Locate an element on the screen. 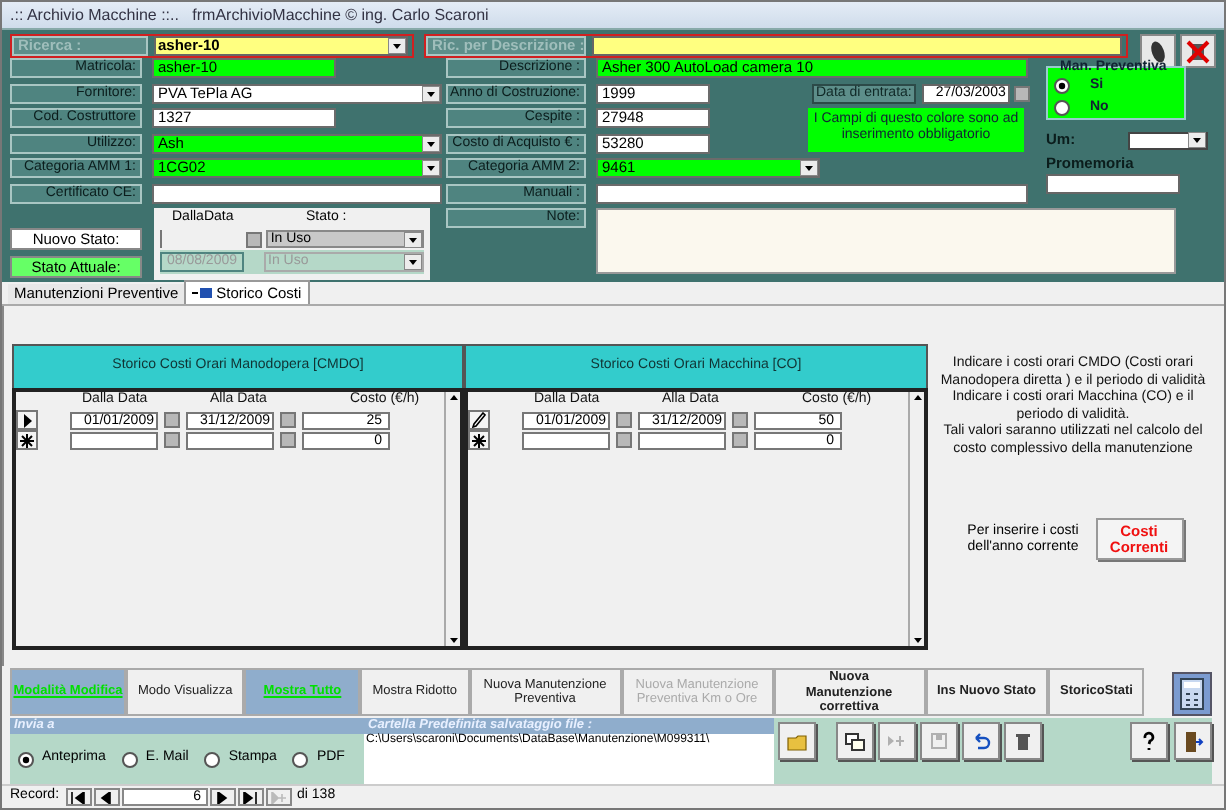 Image resolution: width=1226 pixels, height=810 pixels. trash-icon is located at coordinates (1023, 741).